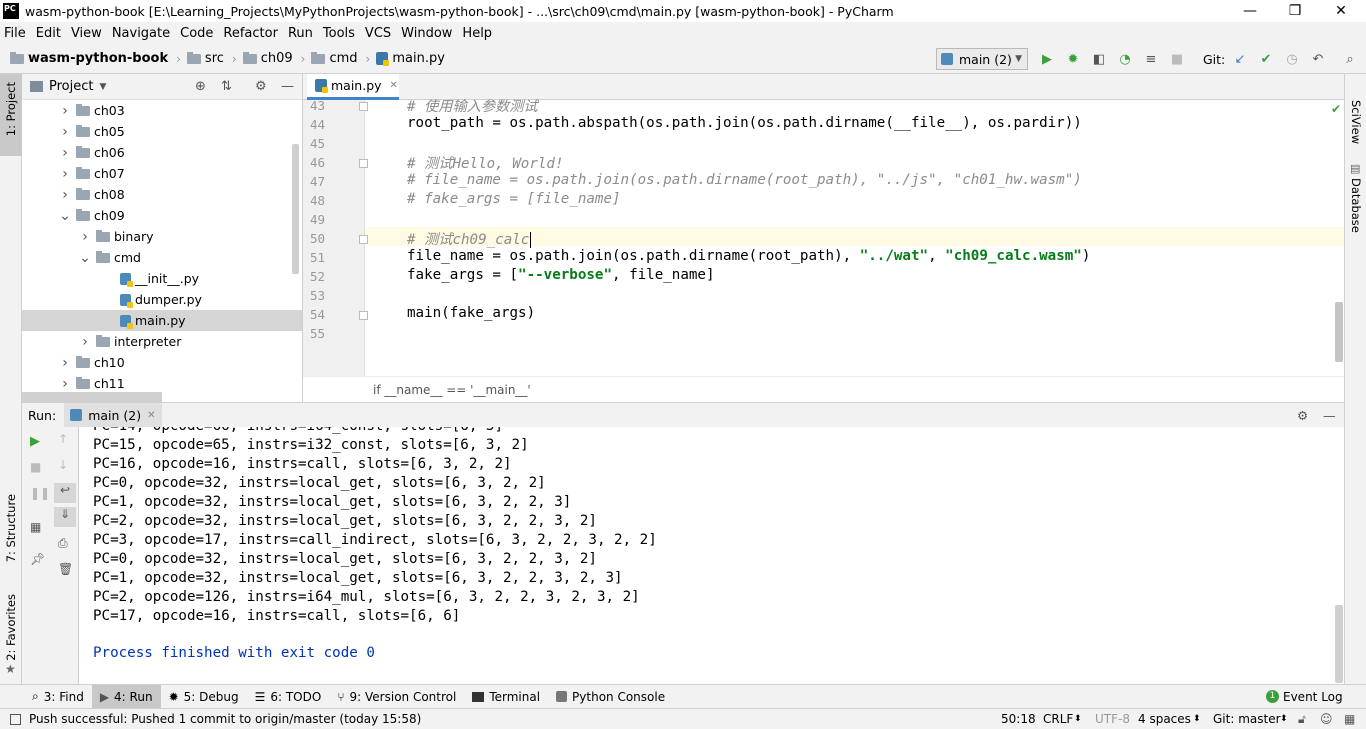 The height and width of the screenshot is (729, 1366). Describe the element at coordinates (1341, 11) in the screenshot. I see `close-button: ✕` at that location.